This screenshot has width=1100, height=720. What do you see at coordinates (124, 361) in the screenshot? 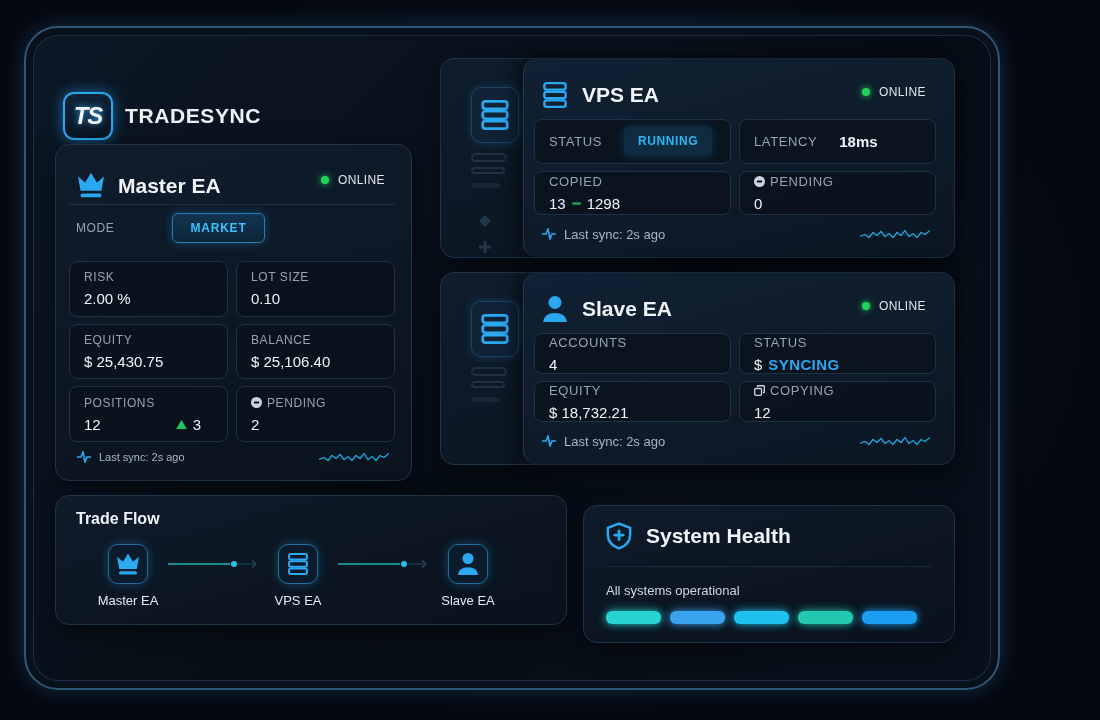
I see `stat-value: $ 25,430.75` at bounding box center [124, 361].